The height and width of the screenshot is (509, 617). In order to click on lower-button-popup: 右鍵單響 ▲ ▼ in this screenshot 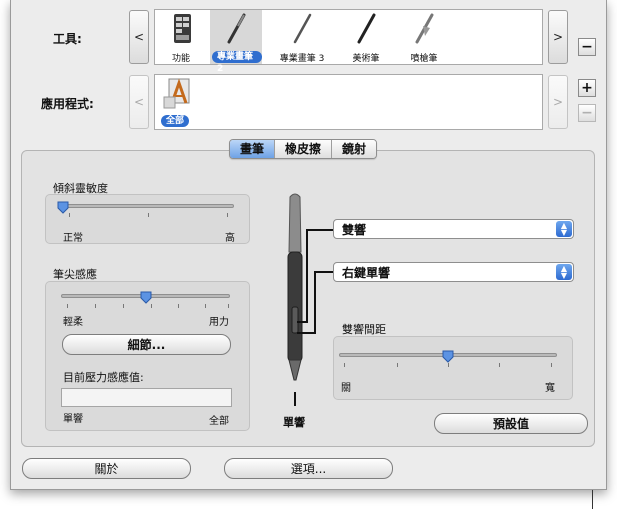, I will do `click(453, 272)`.